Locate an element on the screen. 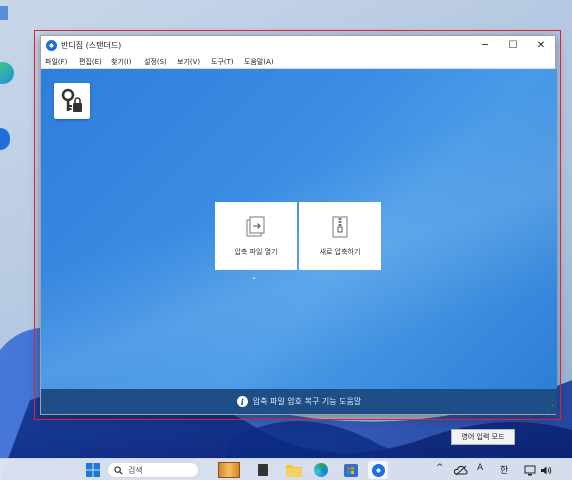  info-icon: i is located at coordinates (242, 401).